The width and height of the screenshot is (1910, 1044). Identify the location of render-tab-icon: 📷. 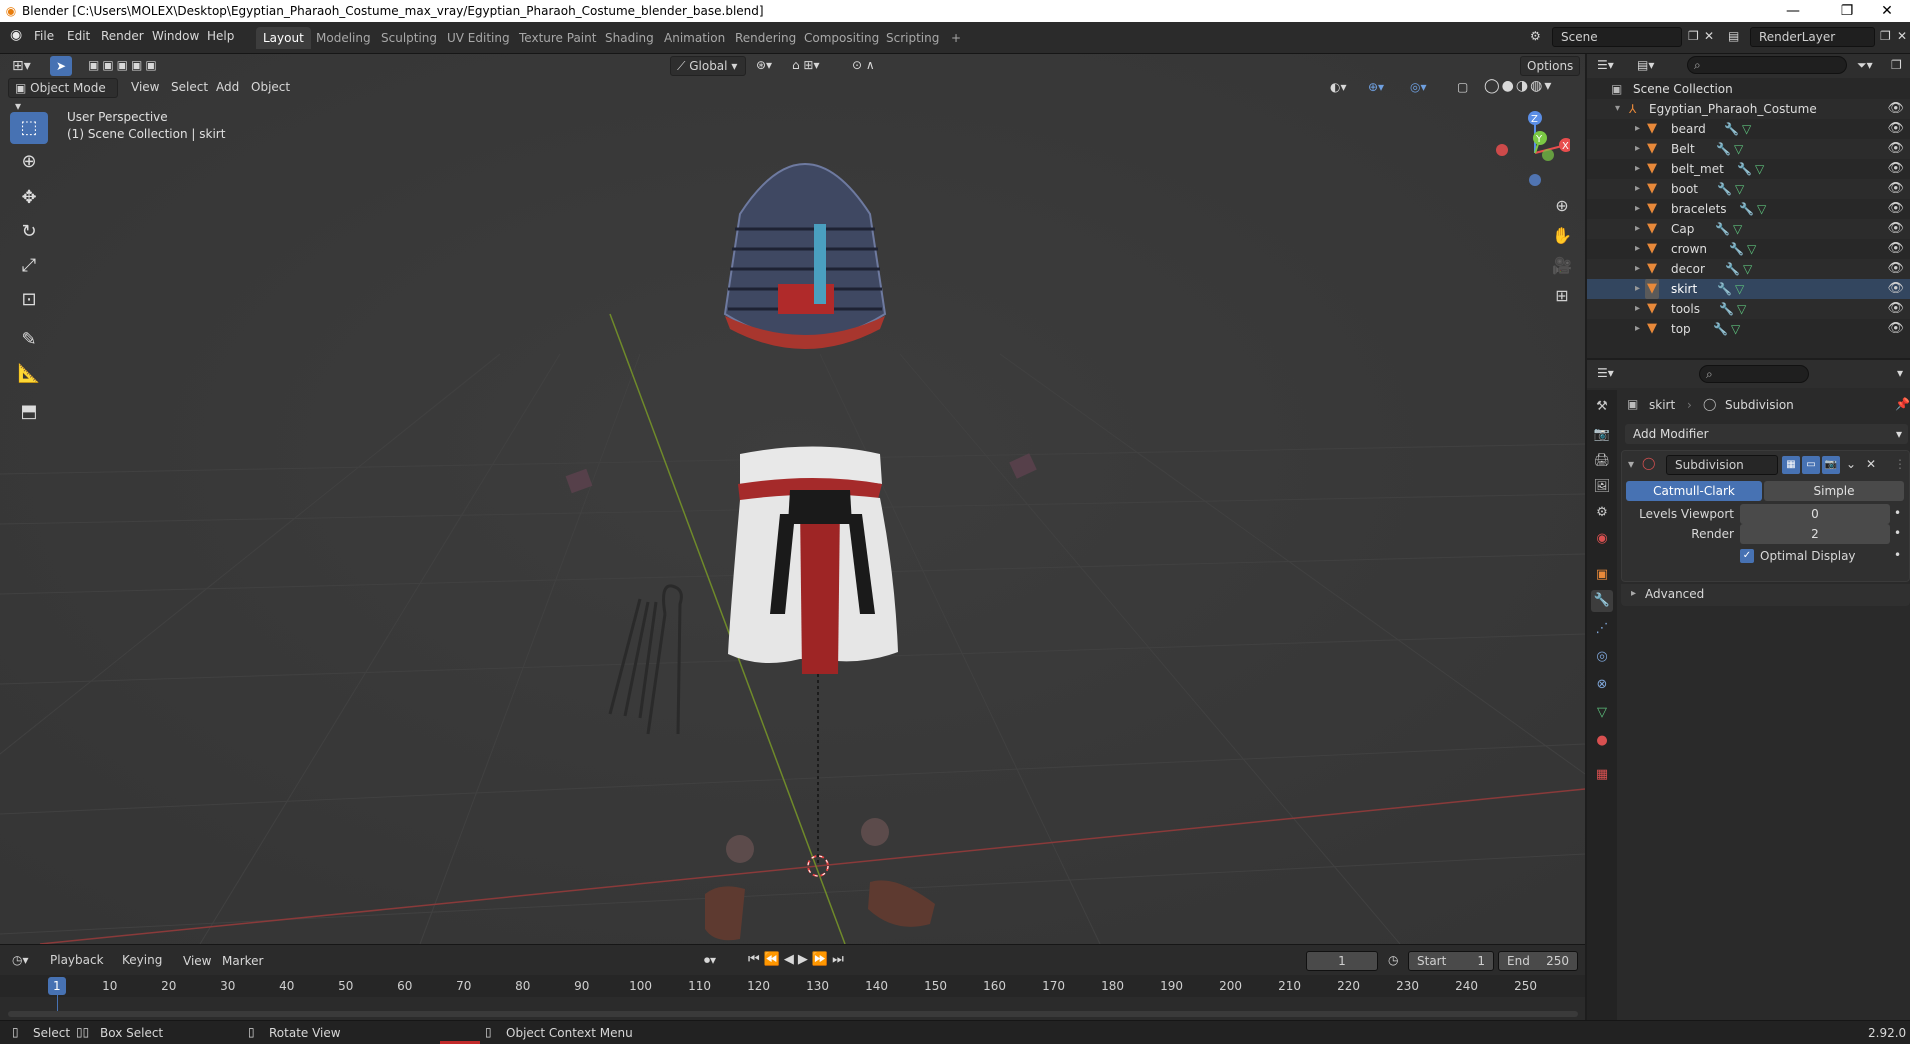
(1602, 435).